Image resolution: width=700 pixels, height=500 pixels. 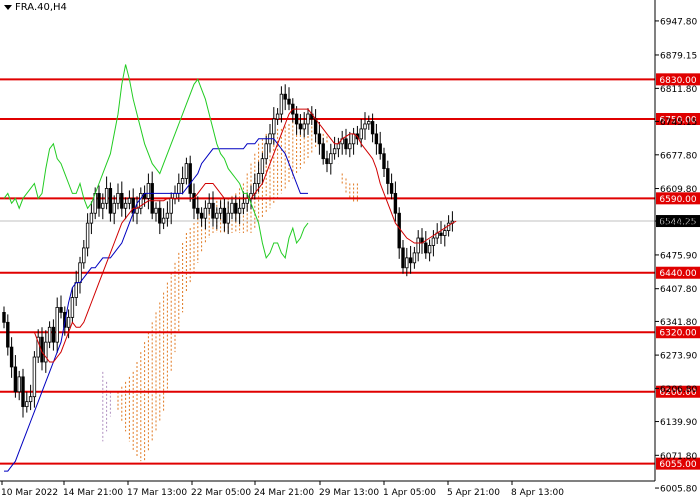 I want to click on time-tick-label: 29 Mar 13:00, so click(x=349, y=493).